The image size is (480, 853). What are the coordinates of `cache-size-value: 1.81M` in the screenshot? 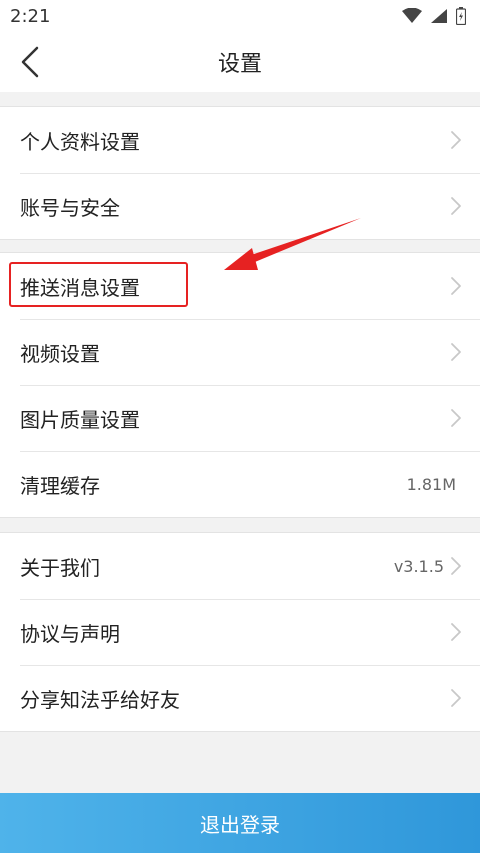 It's located at (431, 484).